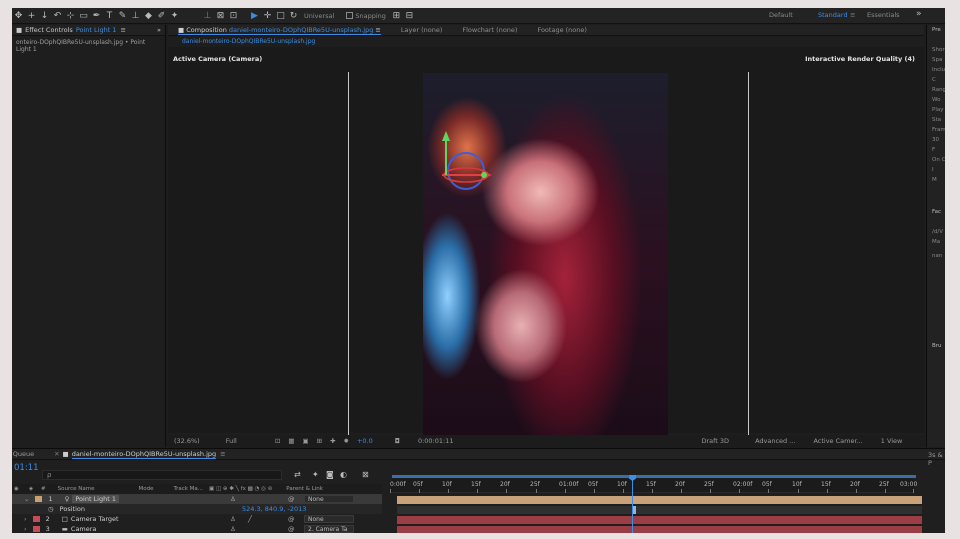 The width and height of the screenshot is (960, 539). I want to click on layer-name: Camera, so click(84, 529).